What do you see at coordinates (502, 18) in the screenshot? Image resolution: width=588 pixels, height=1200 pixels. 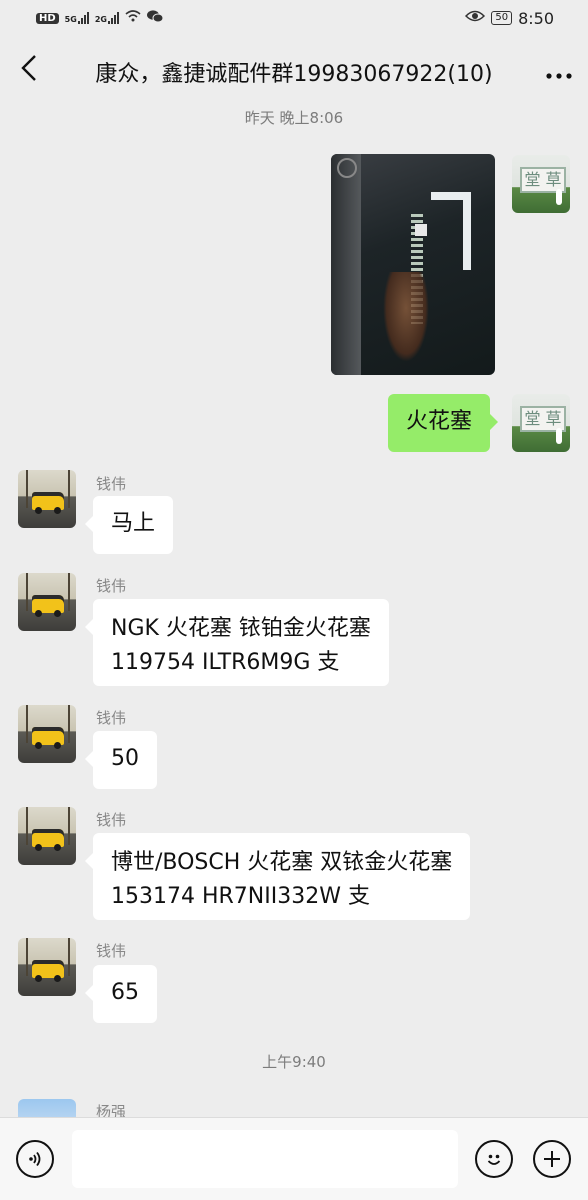 I see `battery-icon: 50` at bounding box center [502, 18].